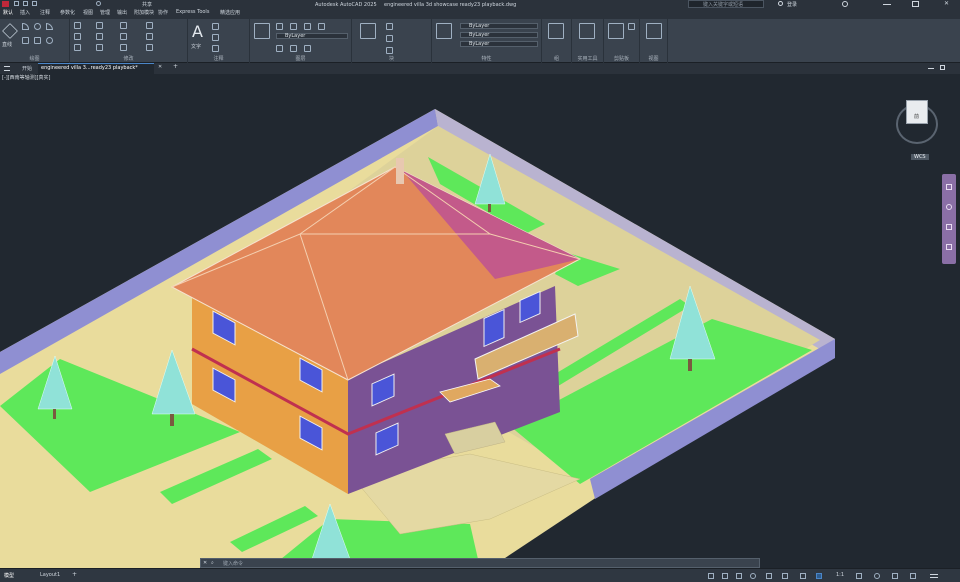 This screenshot has height=582, width=960. I want to click on osnap-icon, so click(769, 576).